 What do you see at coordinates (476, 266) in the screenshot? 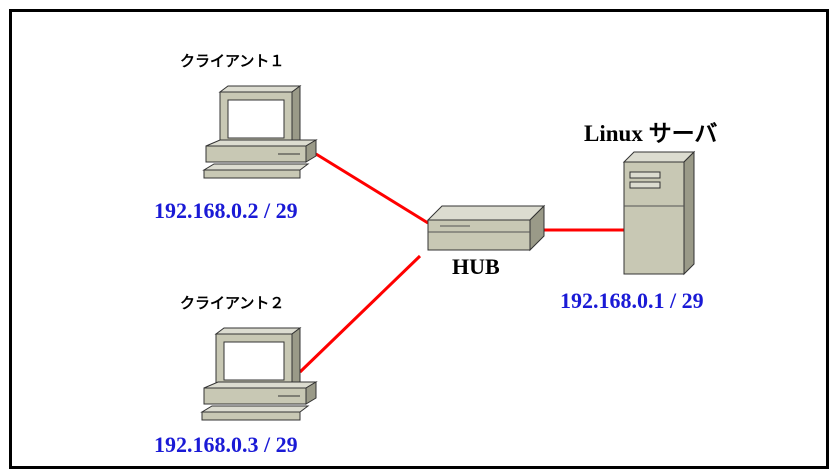
I see `hub-label: HUB` at bounding box center [476, 266].